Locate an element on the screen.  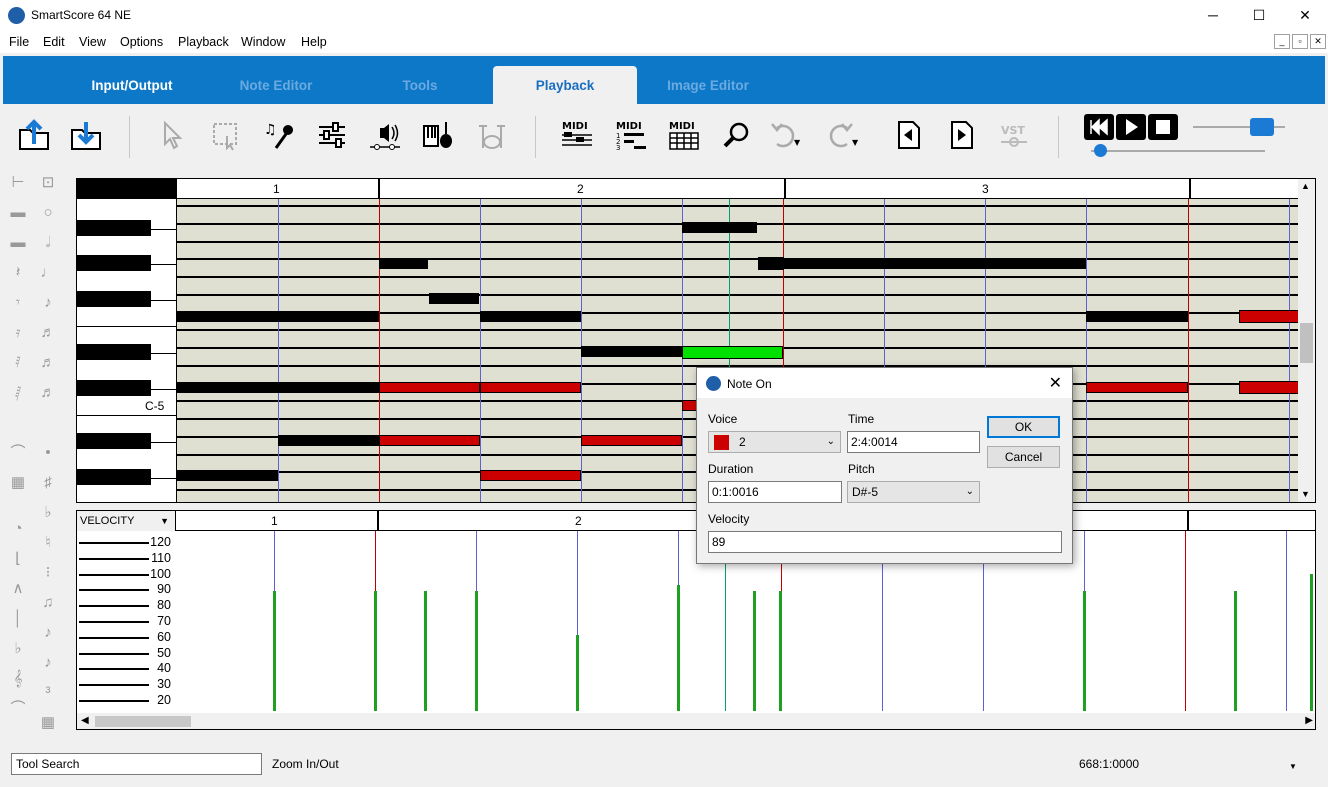
vscroll-thumb is located at coordinates (1306, 343).